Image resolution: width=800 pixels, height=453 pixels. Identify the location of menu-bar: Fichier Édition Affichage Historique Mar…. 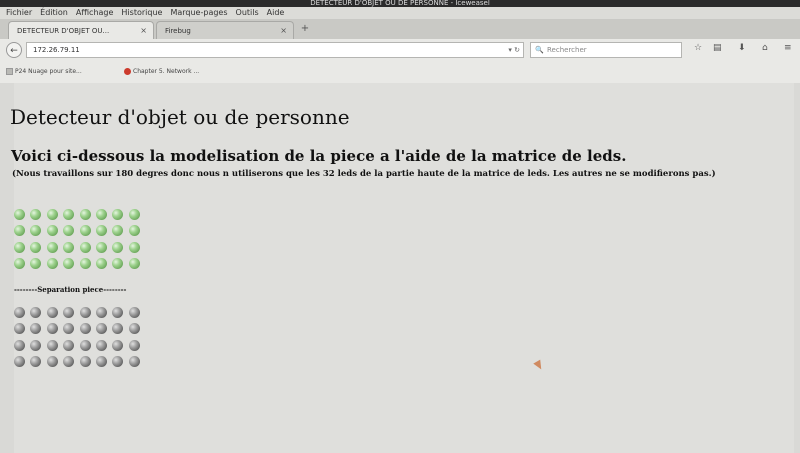
(400, 13).